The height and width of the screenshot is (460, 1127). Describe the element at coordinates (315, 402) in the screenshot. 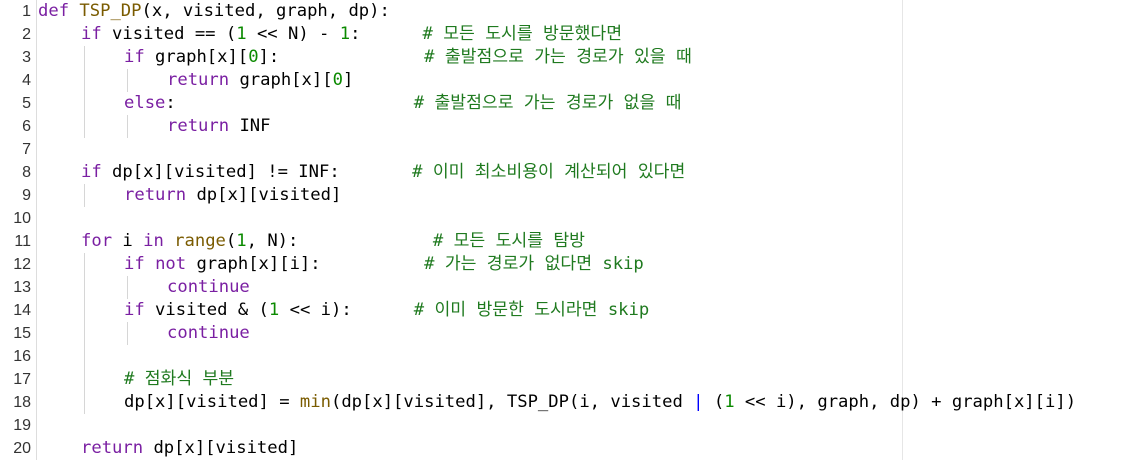

I see `builtin-token: min` at that location.